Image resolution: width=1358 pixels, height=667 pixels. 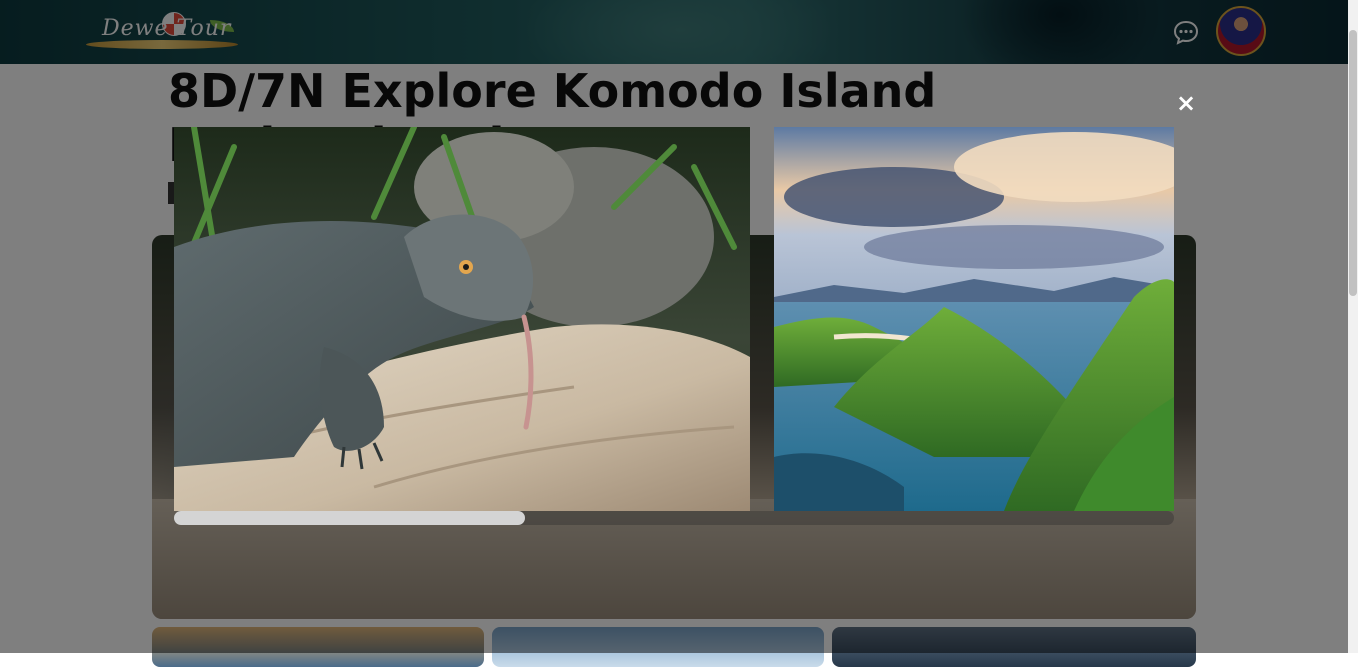 What do you see at coordinates (1186, 103) in the screenshot?
I see `close-lightbox-button: ×` at bounding box center [1186, 103].